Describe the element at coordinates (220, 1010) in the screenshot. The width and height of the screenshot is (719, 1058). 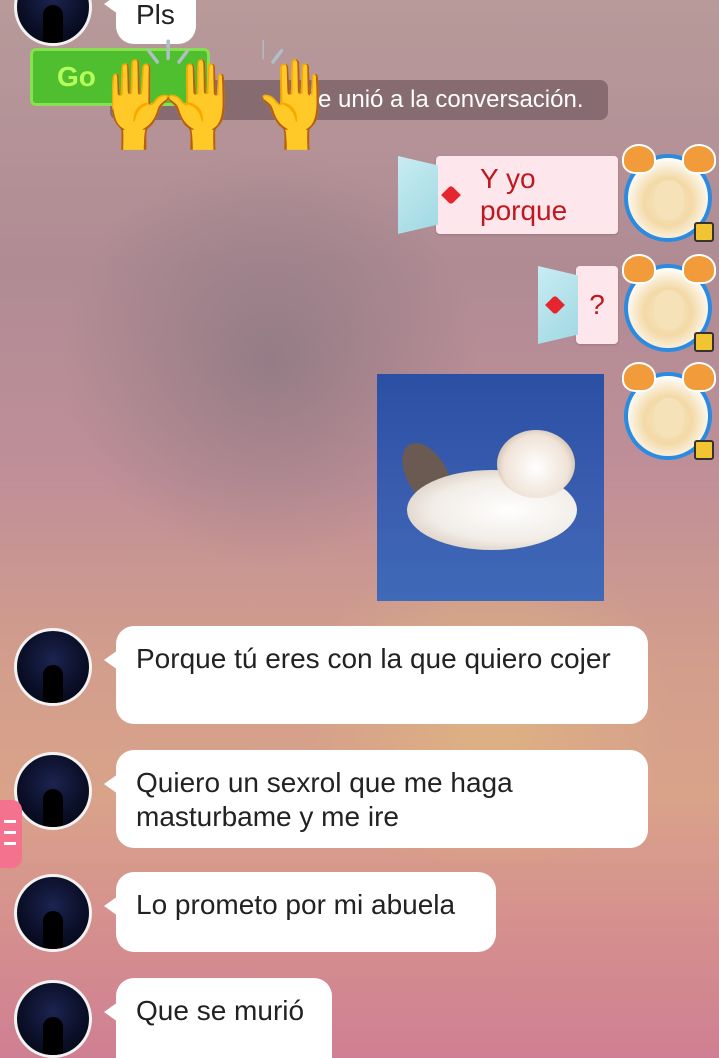
I see `message-text: Que se murió` at that location.